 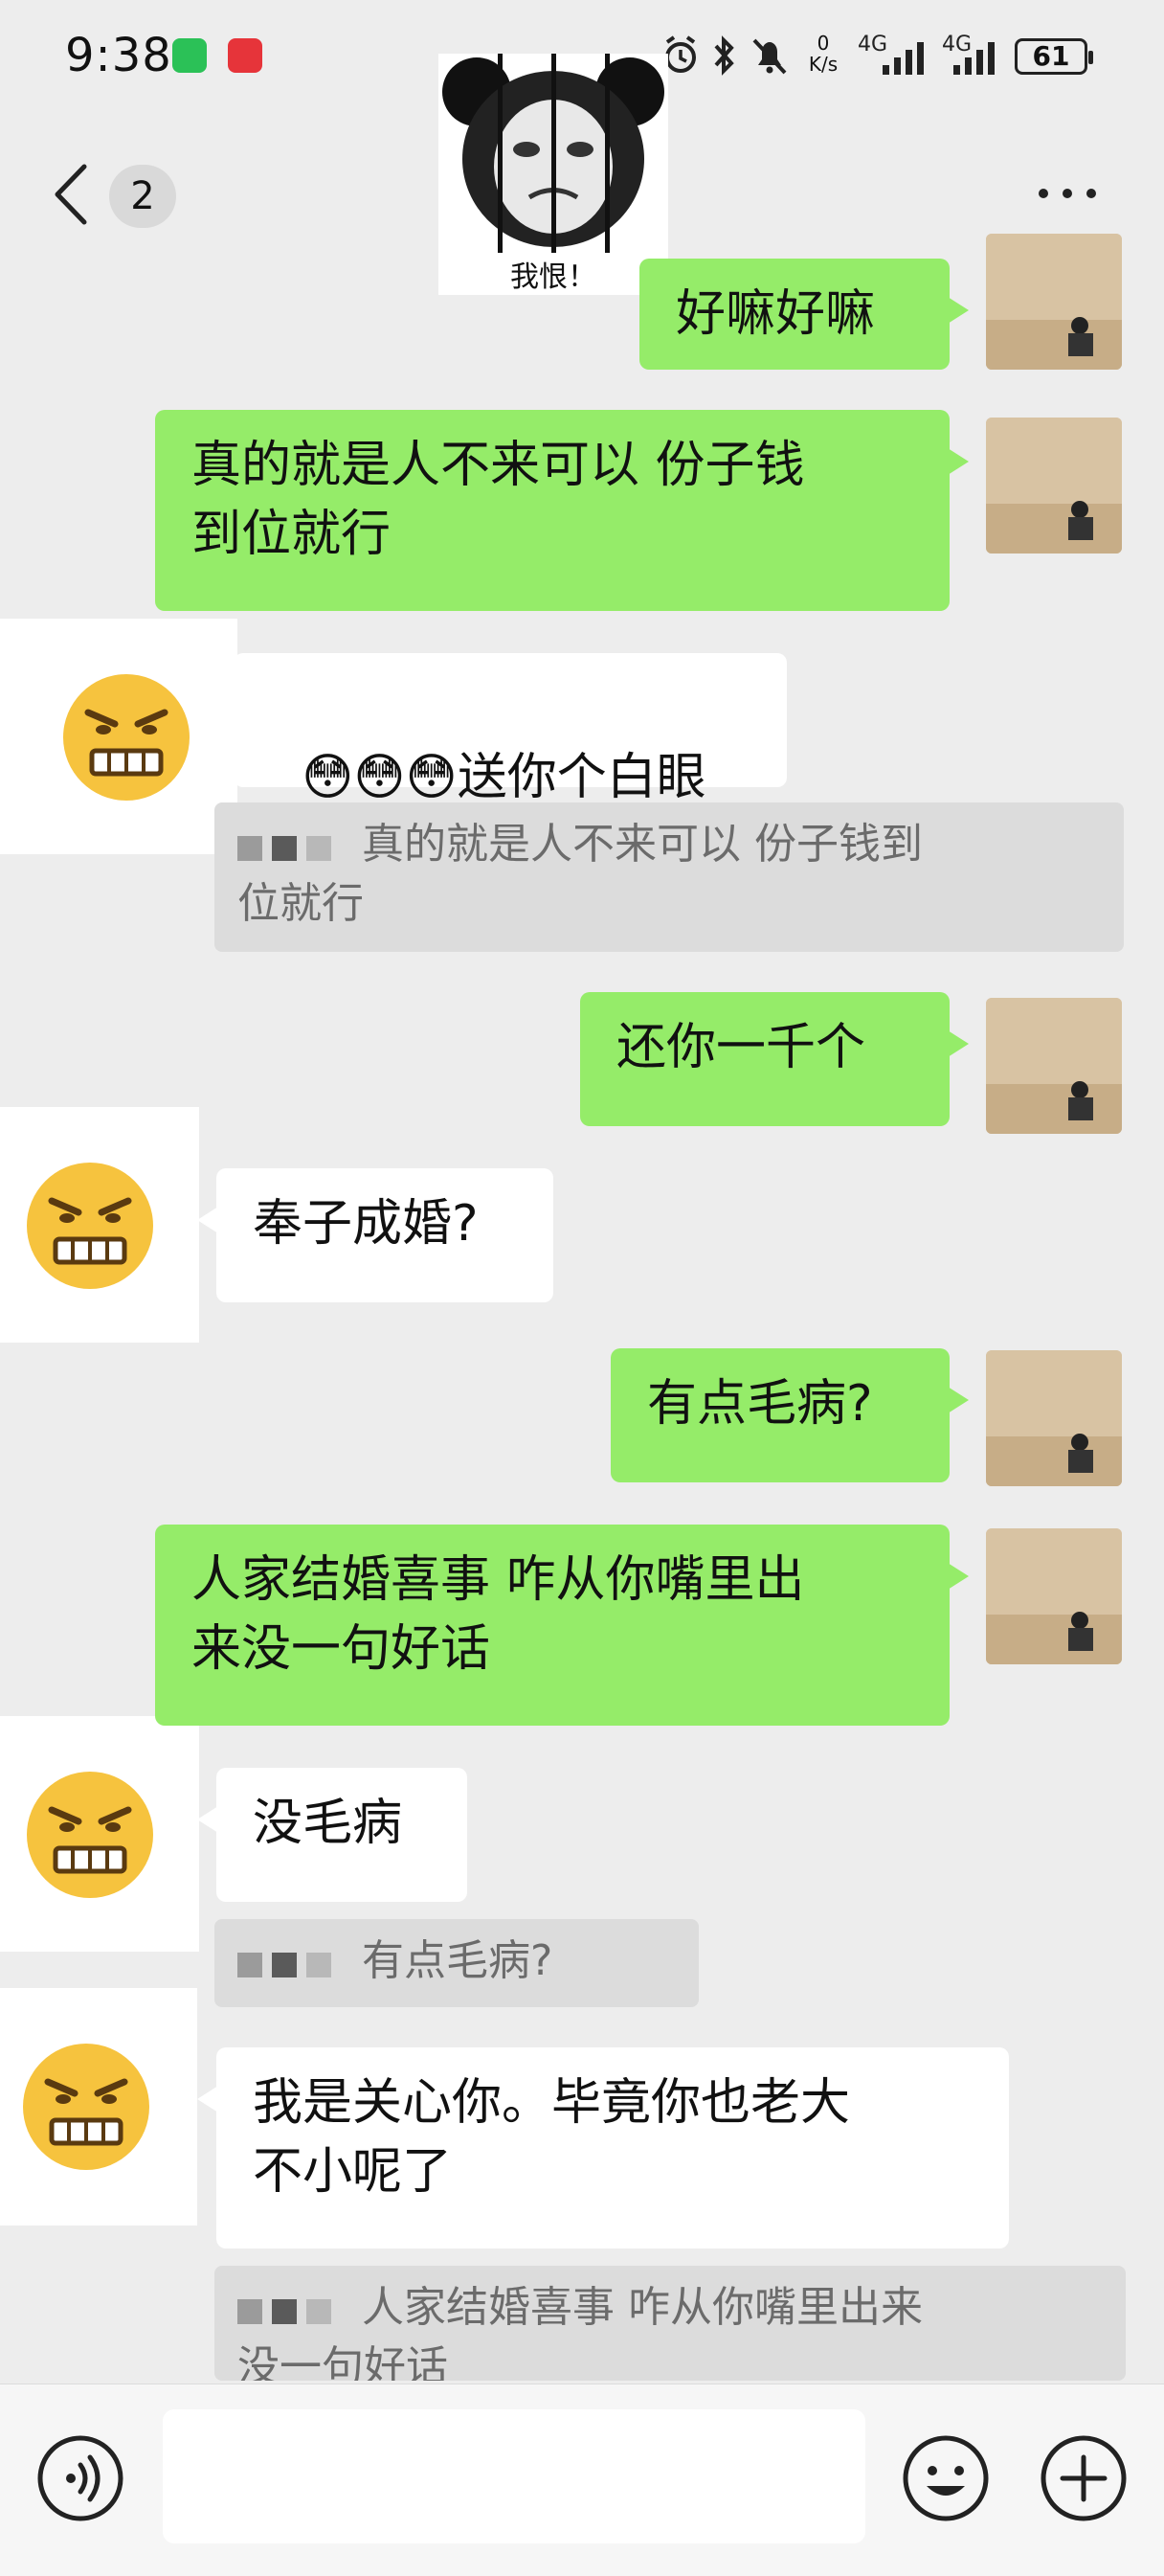 I want to click on sticker-caption: 我恨！, so click(x=553, y=277).